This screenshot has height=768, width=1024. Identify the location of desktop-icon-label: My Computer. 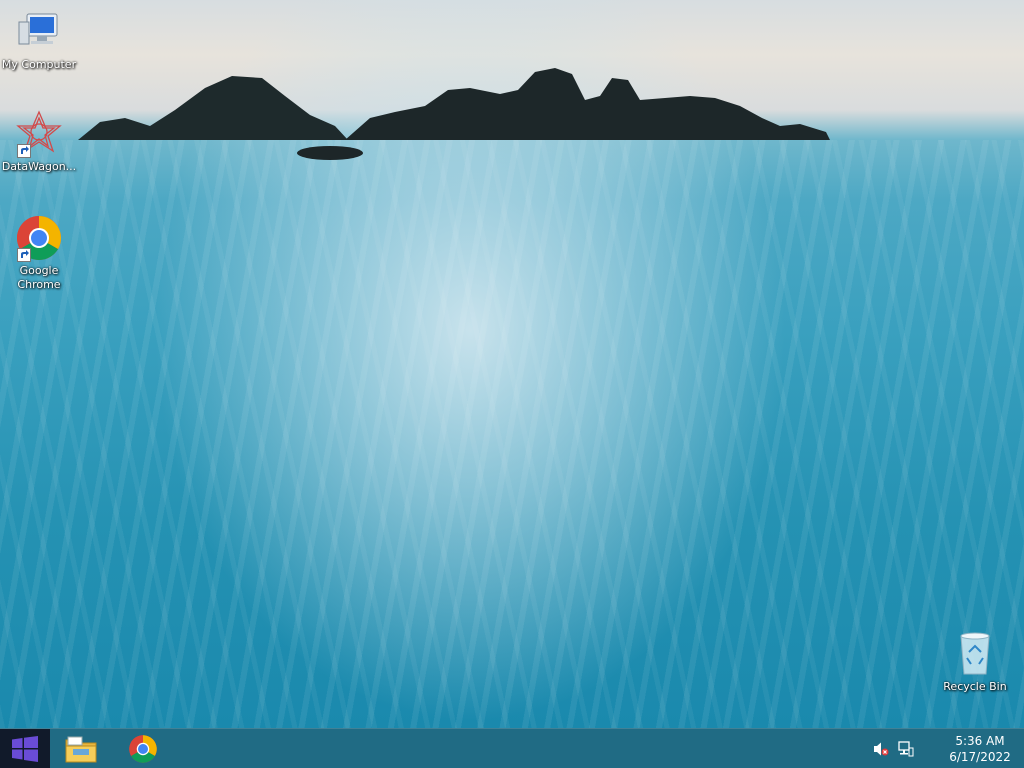
(39, 64).